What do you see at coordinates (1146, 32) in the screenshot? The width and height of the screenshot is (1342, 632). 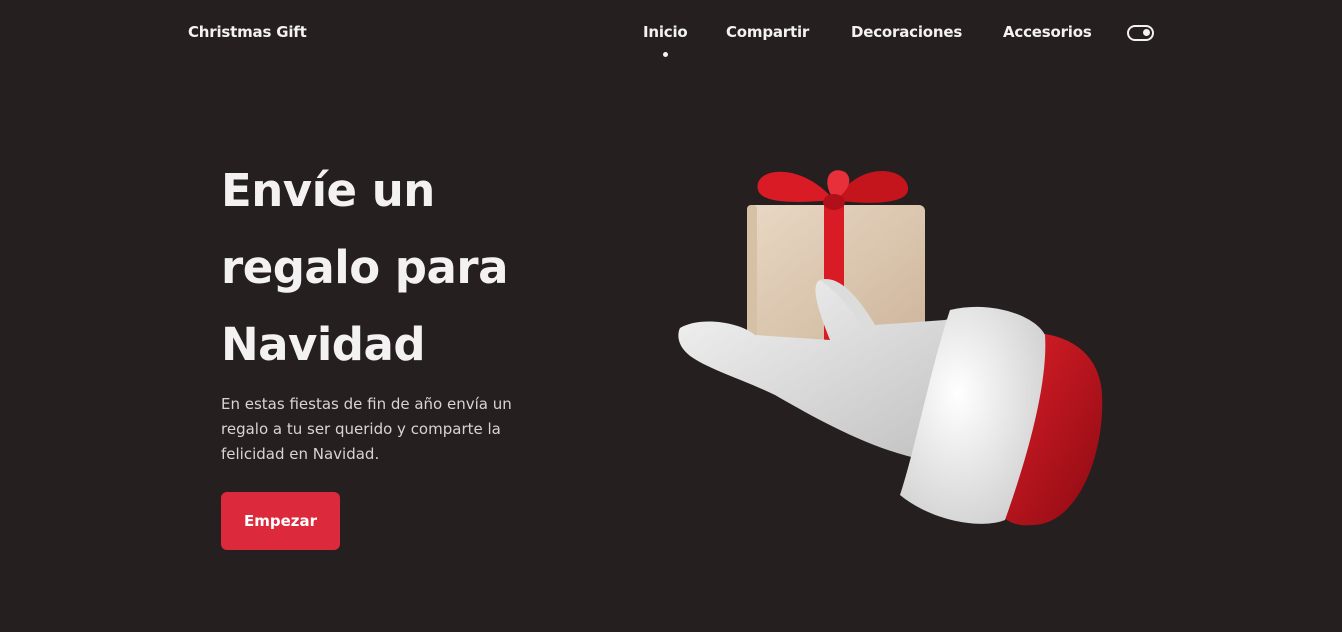 I see `toggle-icon` at bounding box center [1146, 32].